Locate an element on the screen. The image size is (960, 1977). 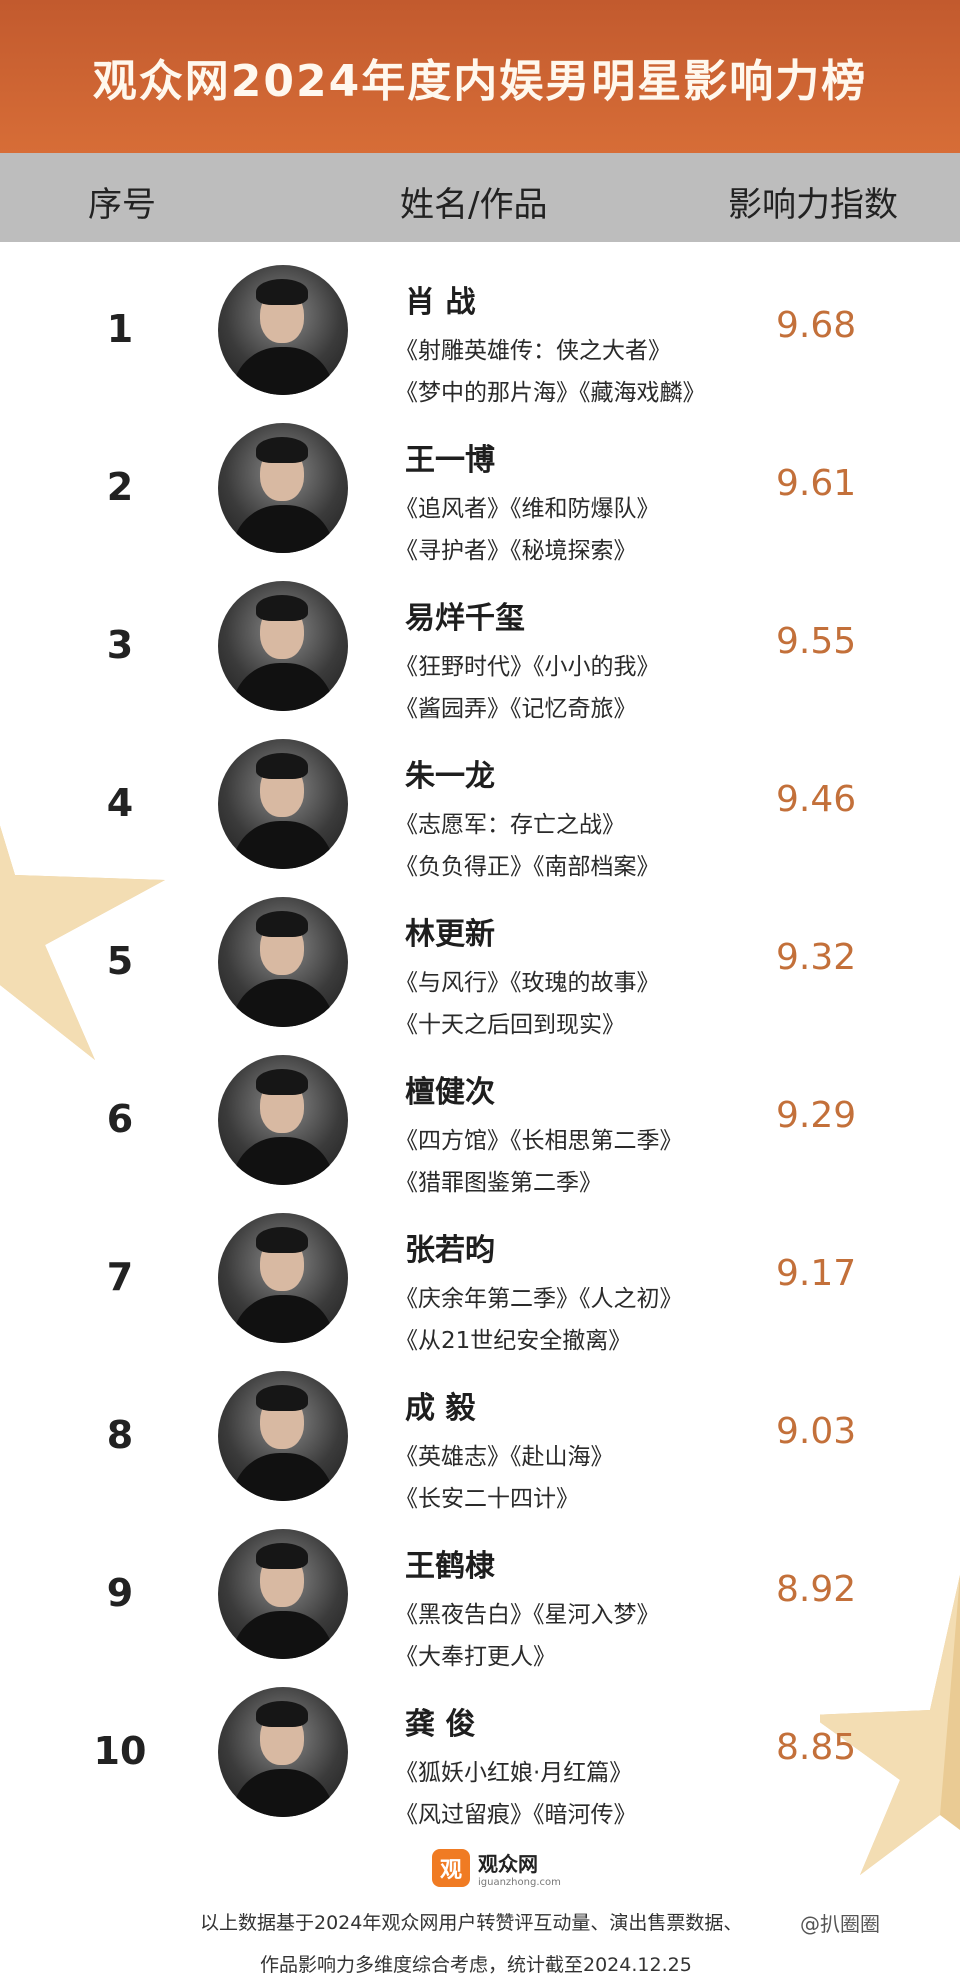
works-line-1: 《四方馆》《长相思第二季》 is located at coordinates (539, 1141).